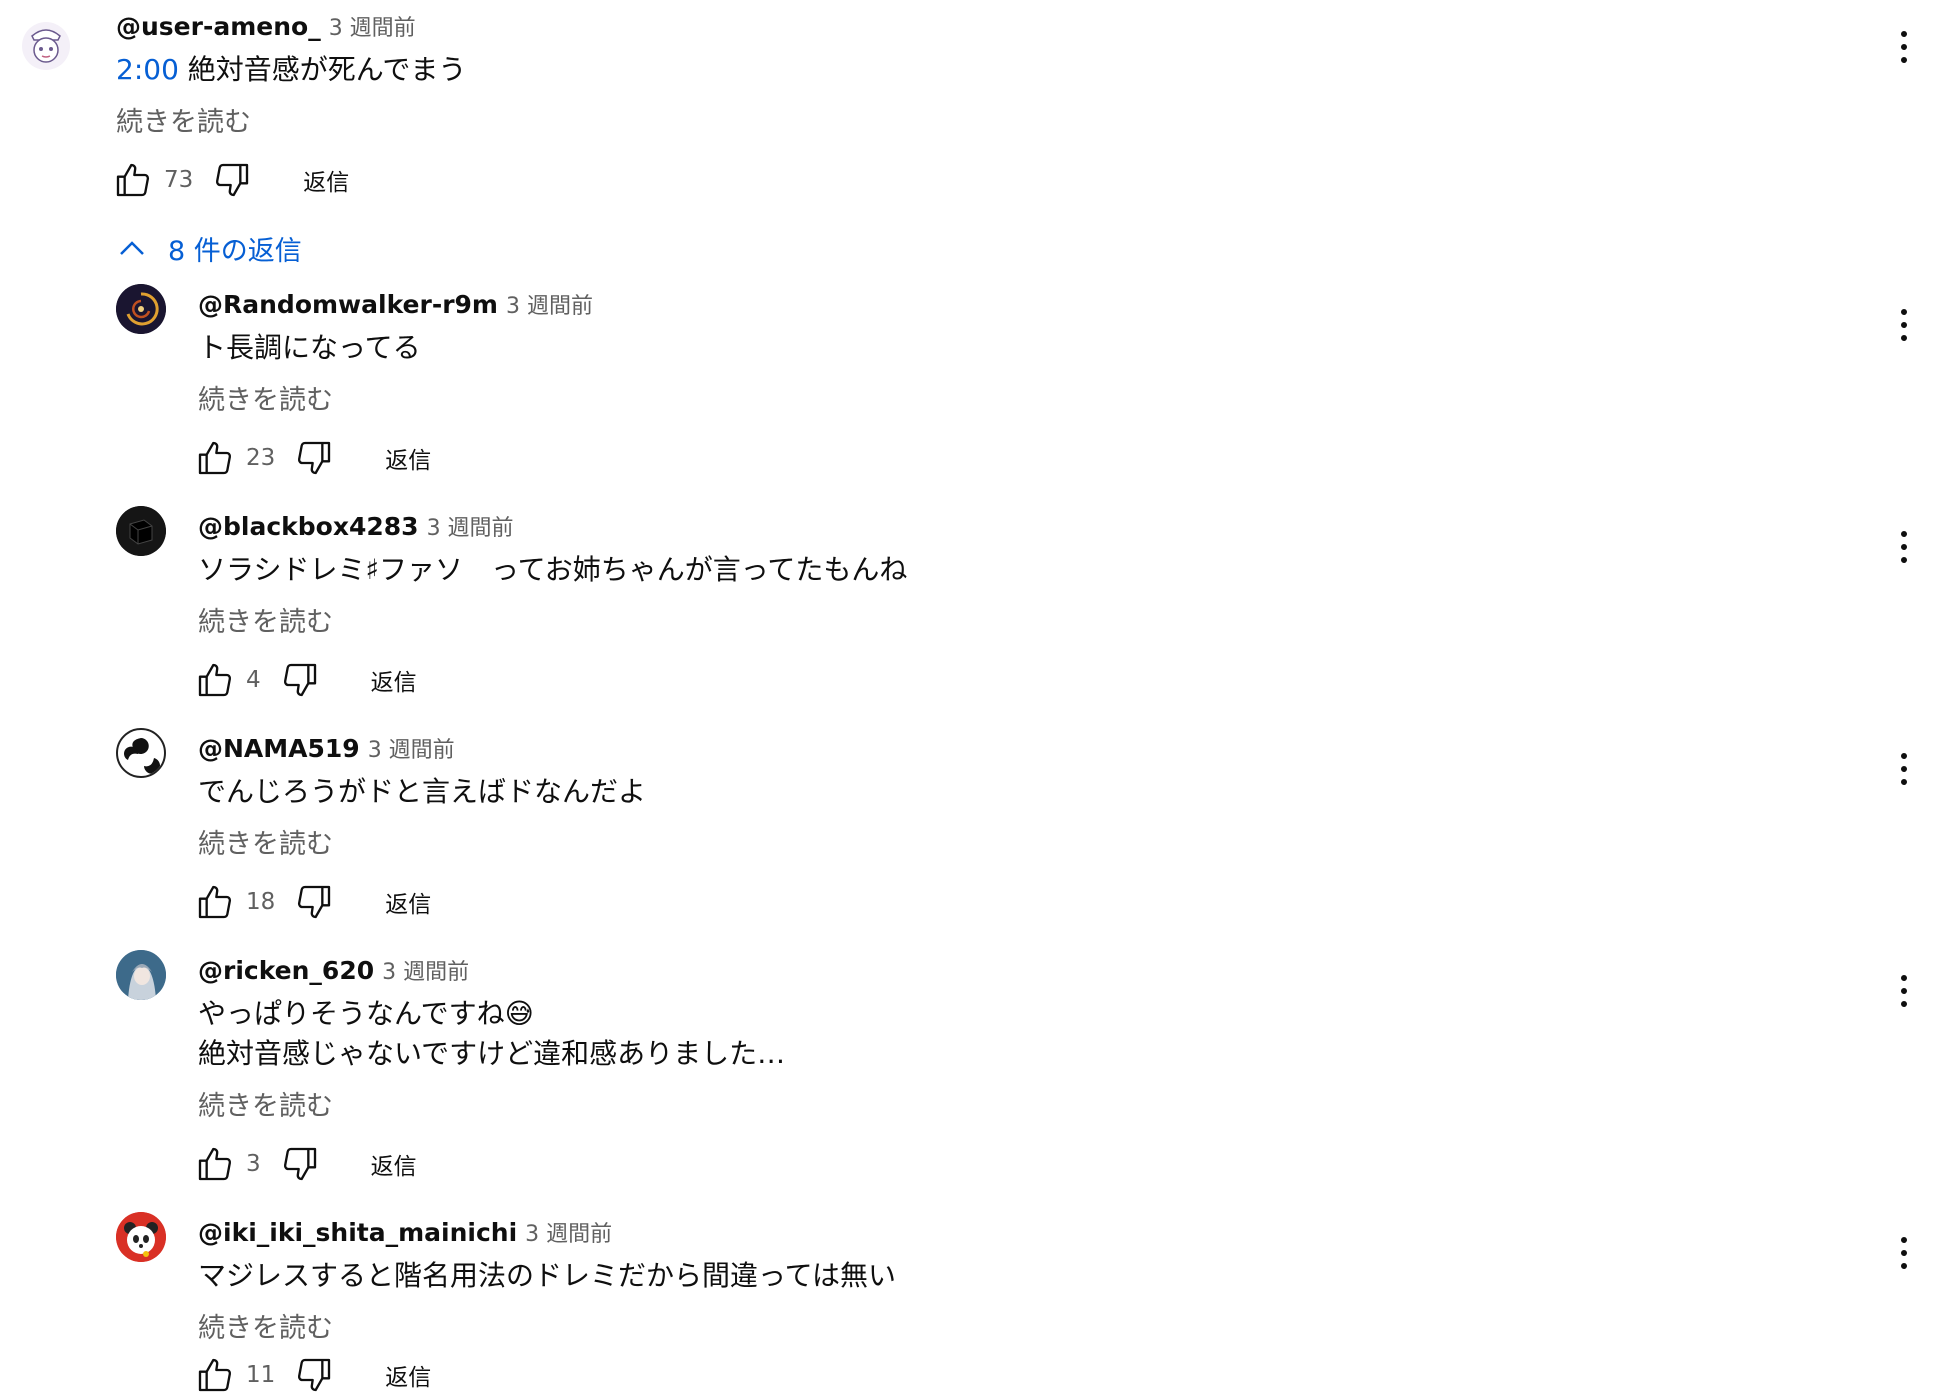 The width and height of the screenshot is (1936, 1400). What do you see at coordinates (235, 251) in the screenshot?
I see `replies-count-label: 8 件の返信` at bounding box center [235, 251].